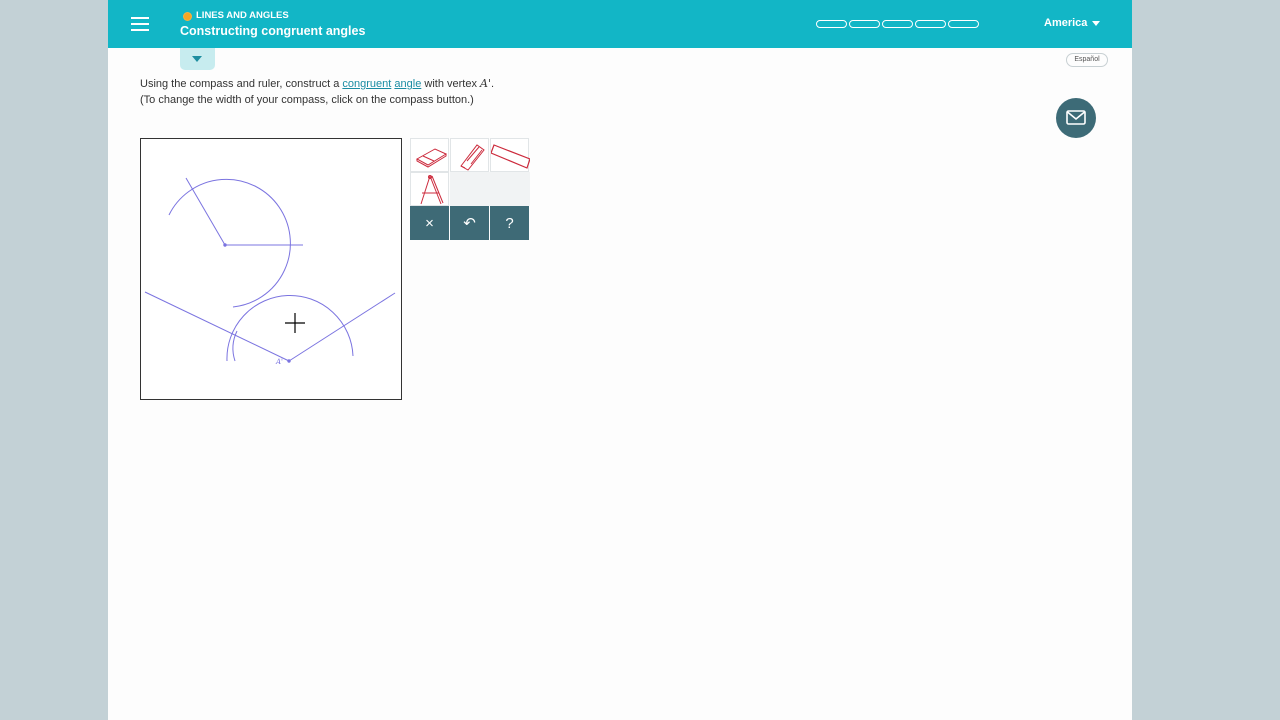  Describe the element at coordinates (509, 223) in the screenshot. I see `help-button: ?` at that location.